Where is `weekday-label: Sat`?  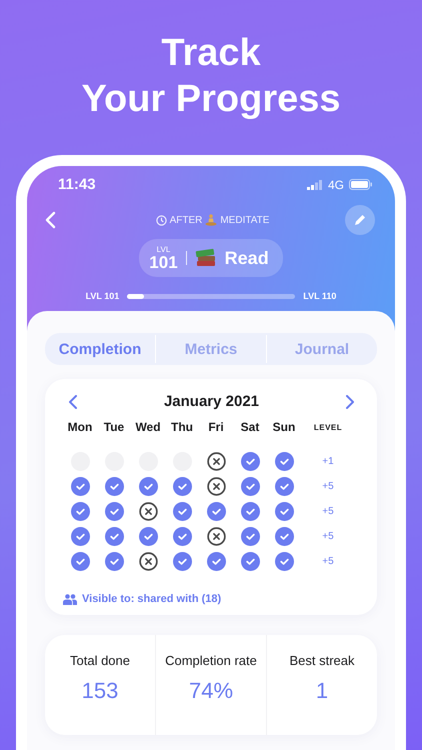
weekday-label: Sat is located at coordinates (250, 427).